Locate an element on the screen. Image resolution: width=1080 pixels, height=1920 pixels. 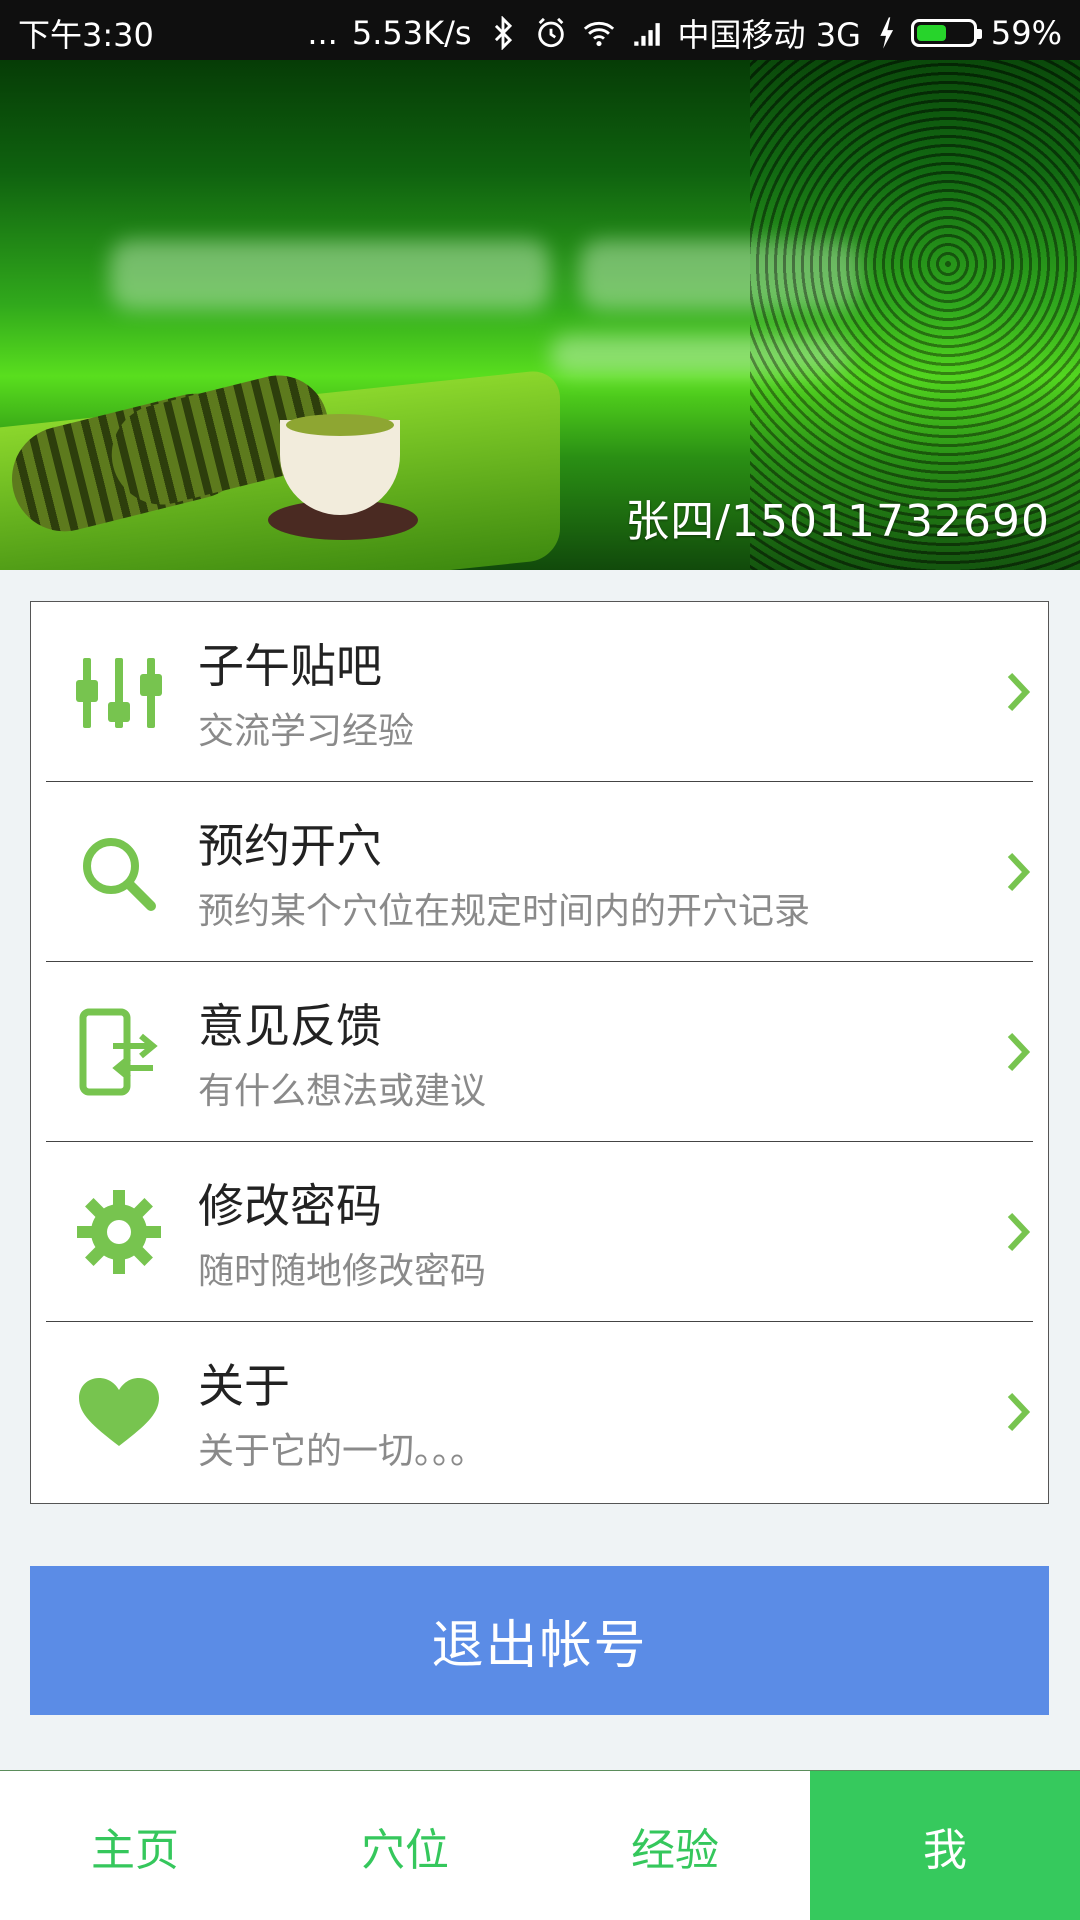
menu-item-about: 关于 关于它的一切。。。 is located at coordinates (539, 1412).